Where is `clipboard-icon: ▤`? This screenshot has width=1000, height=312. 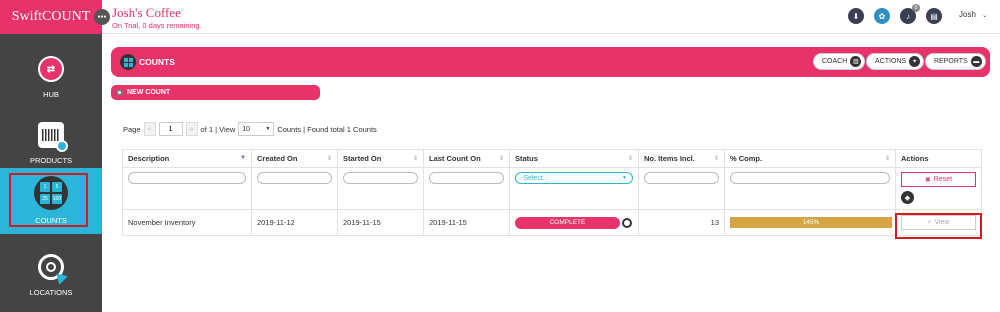 clipboard-icon: ▤ is located at coordinates (934, 16).